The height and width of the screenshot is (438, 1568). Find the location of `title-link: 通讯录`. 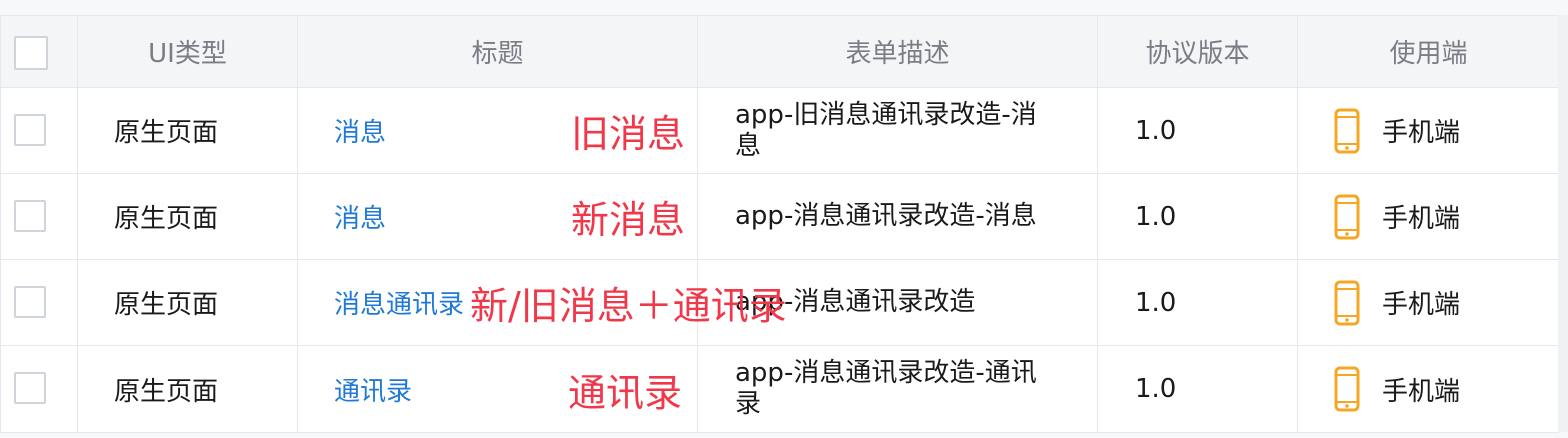

title-link: 通讯录 is located at coordinates (373, 389).